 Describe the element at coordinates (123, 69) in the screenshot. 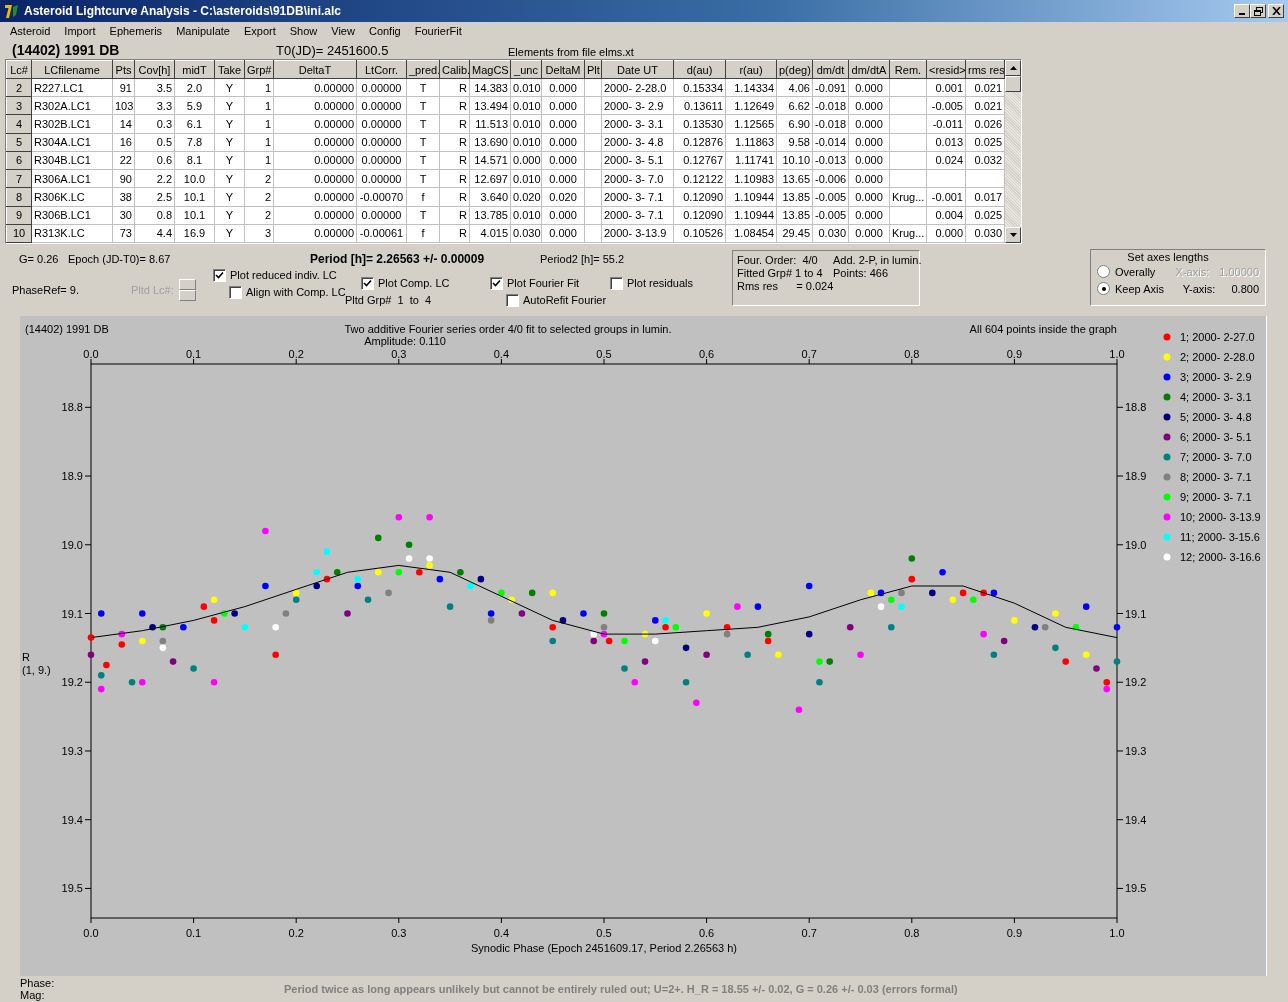

I see `column-header: Pts` at that location.